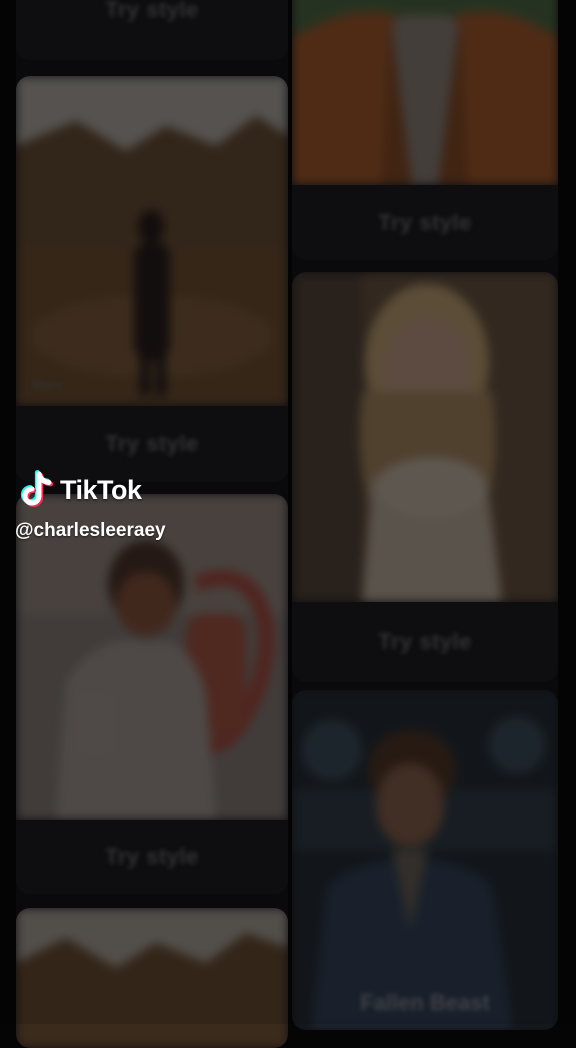 The width and height of the screenshot is (576, 1048). What do you see at coordinates (90, 530) in the screenshot?
I see `creator-handle: @charlesleeraey` at bounding box center [90, 530].